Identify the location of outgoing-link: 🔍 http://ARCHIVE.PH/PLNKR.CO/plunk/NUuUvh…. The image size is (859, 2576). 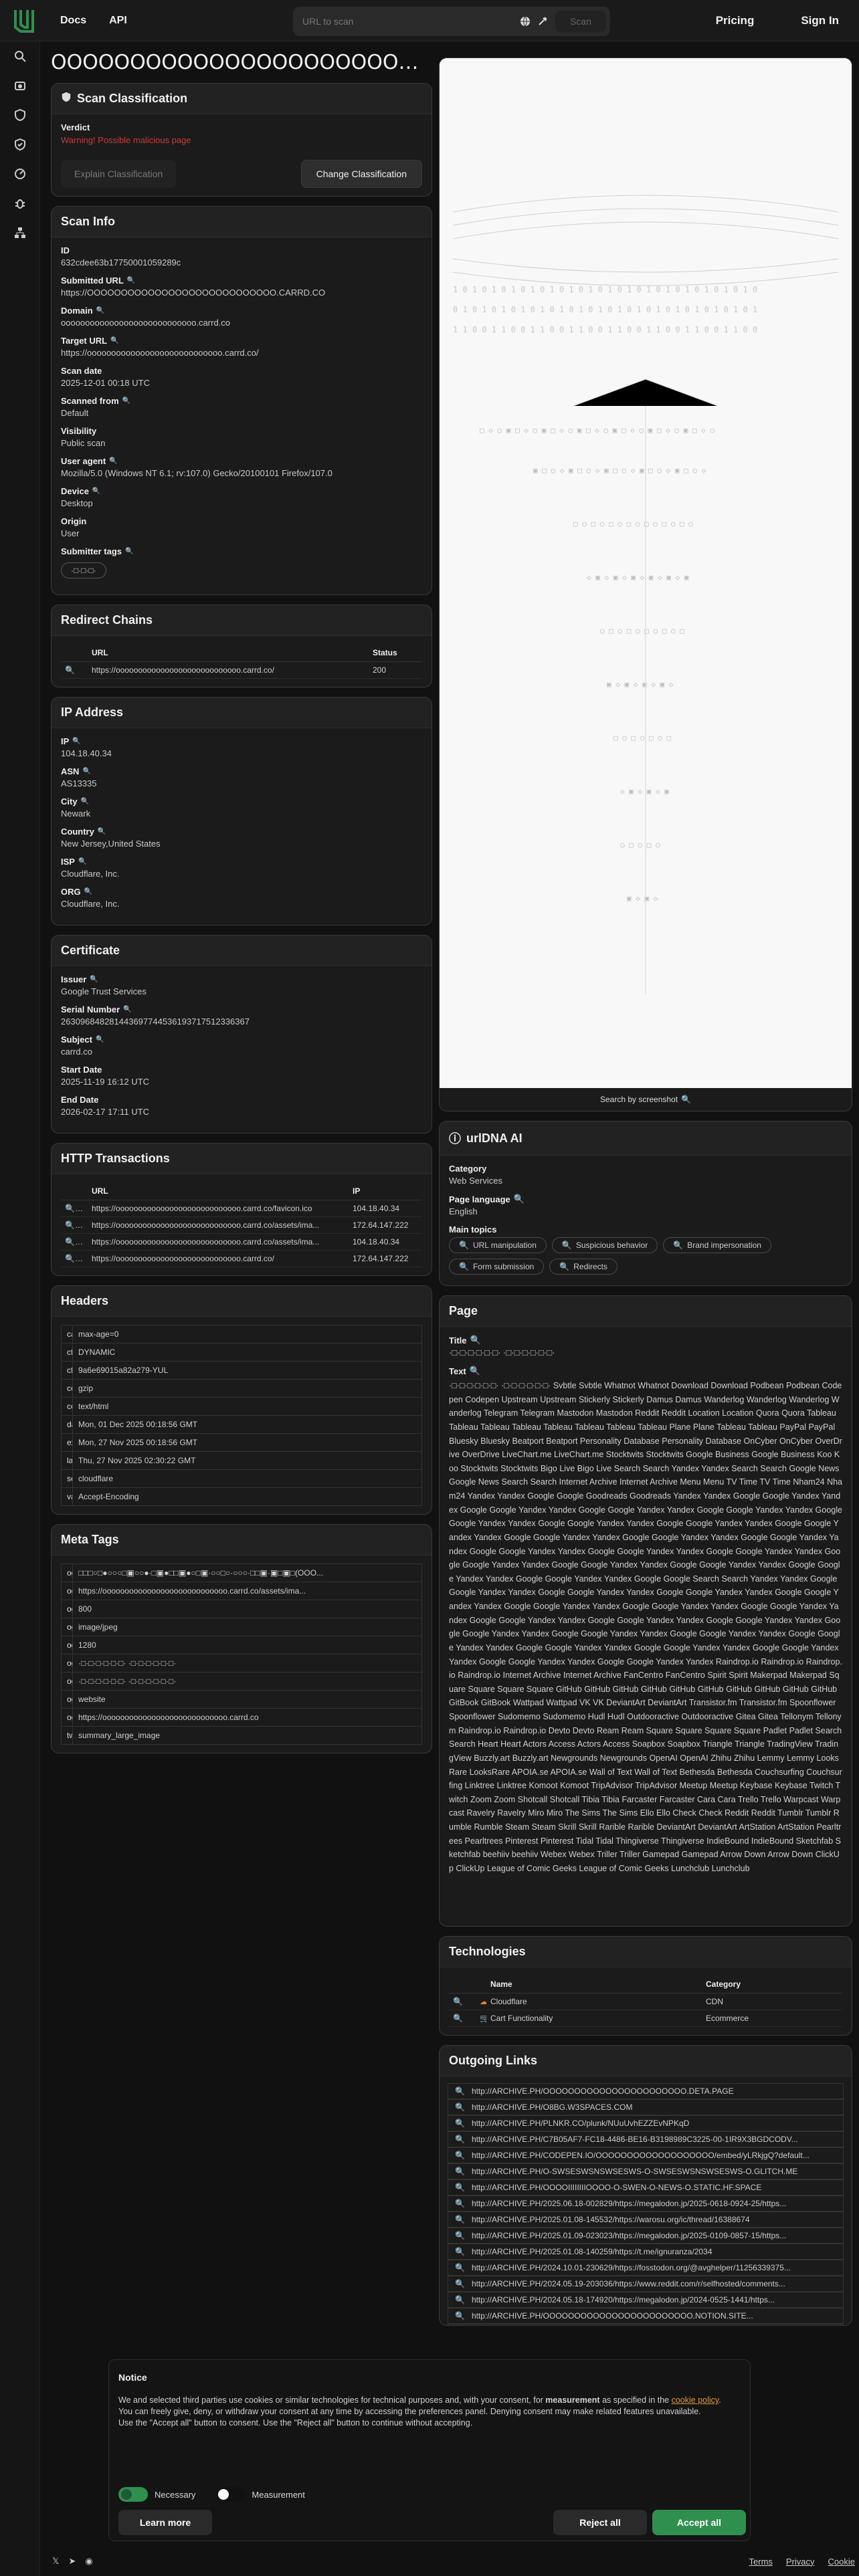
(646, 2123).